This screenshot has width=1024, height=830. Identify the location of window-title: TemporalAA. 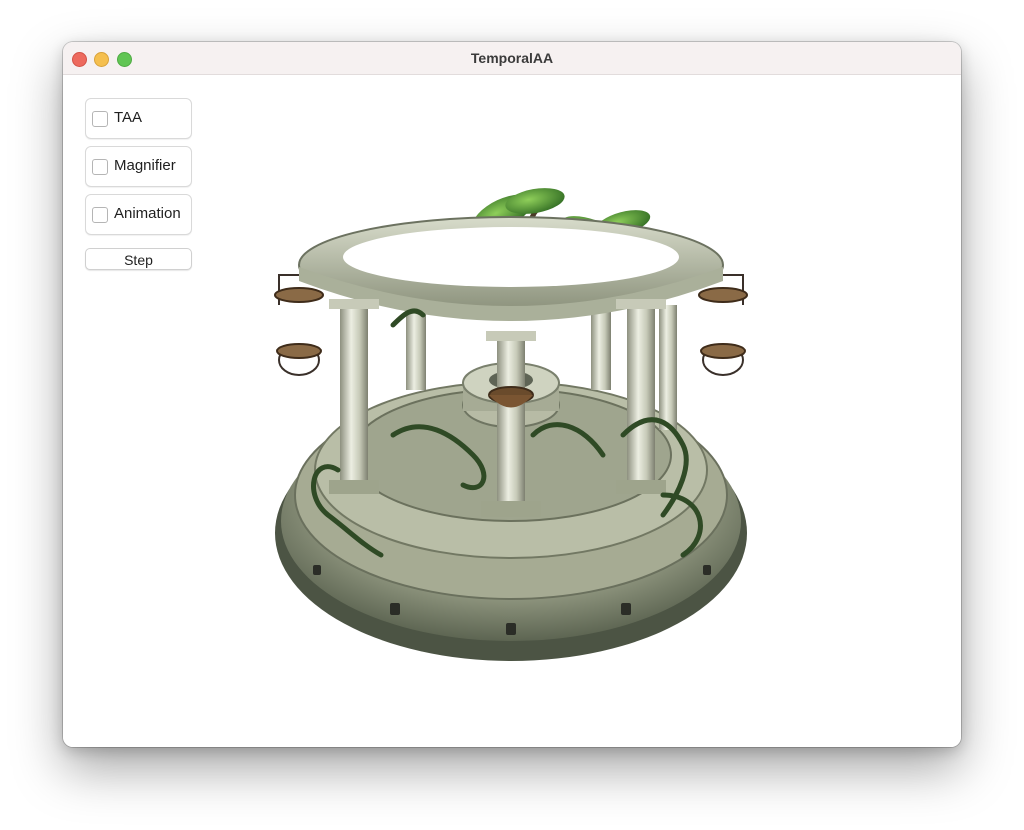
(512, 58).